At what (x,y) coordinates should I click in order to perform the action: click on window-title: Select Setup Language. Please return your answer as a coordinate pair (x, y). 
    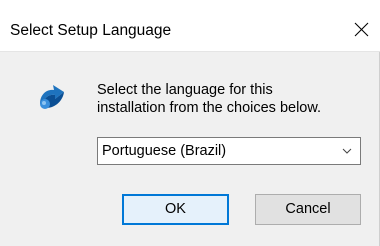
    Looking at the image, I should click on (91, 30).